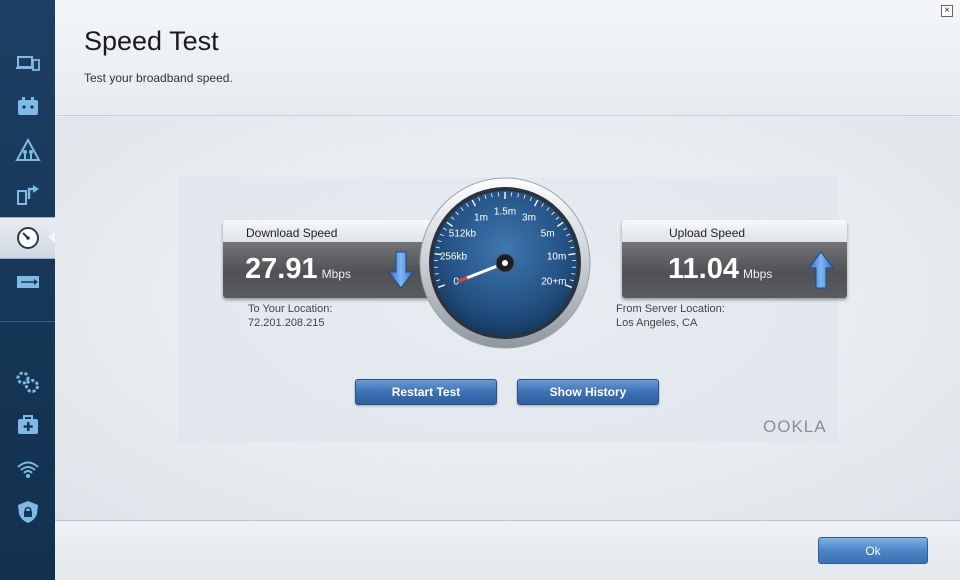  I want to click on router-settings-icon, so click(27, 106).